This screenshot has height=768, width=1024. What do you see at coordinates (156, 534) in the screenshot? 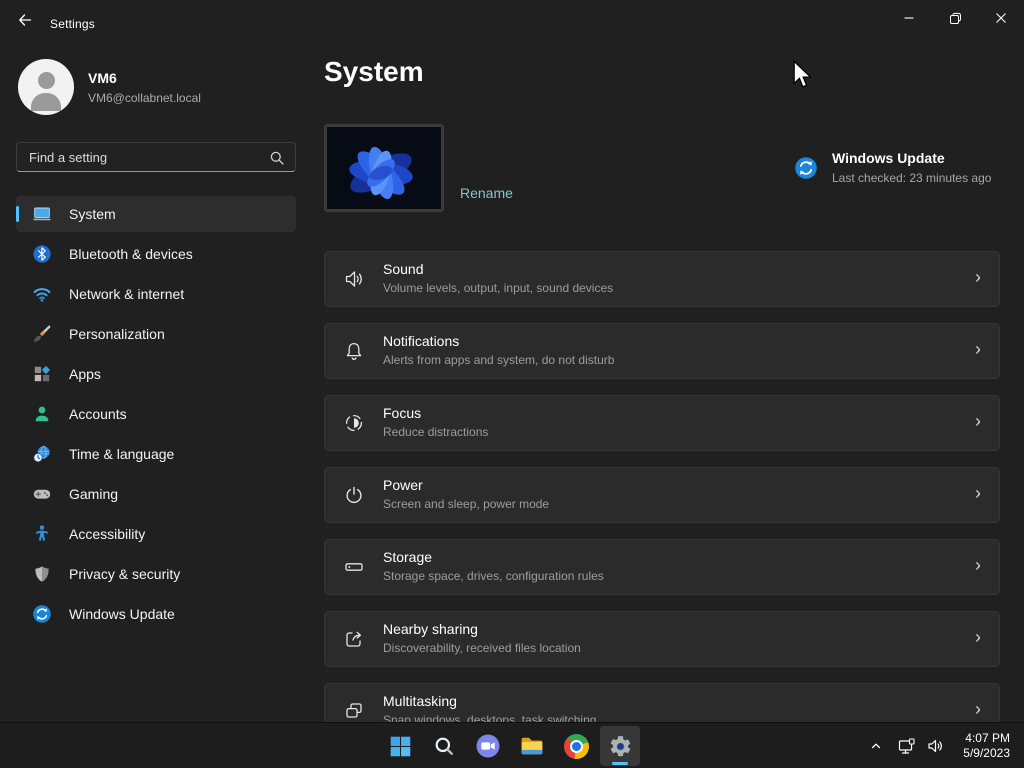
I see `sidebar-item-accessibility: Accessibility` at bounding box center [156, 534].